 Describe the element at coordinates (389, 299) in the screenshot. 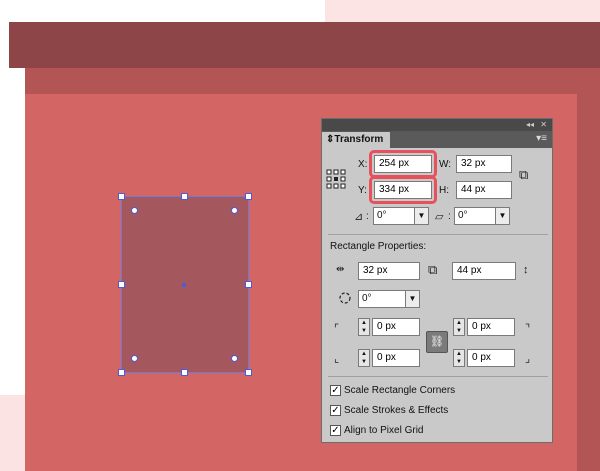

I see `rect-angle-dropdown: 0° ▼` at that location.